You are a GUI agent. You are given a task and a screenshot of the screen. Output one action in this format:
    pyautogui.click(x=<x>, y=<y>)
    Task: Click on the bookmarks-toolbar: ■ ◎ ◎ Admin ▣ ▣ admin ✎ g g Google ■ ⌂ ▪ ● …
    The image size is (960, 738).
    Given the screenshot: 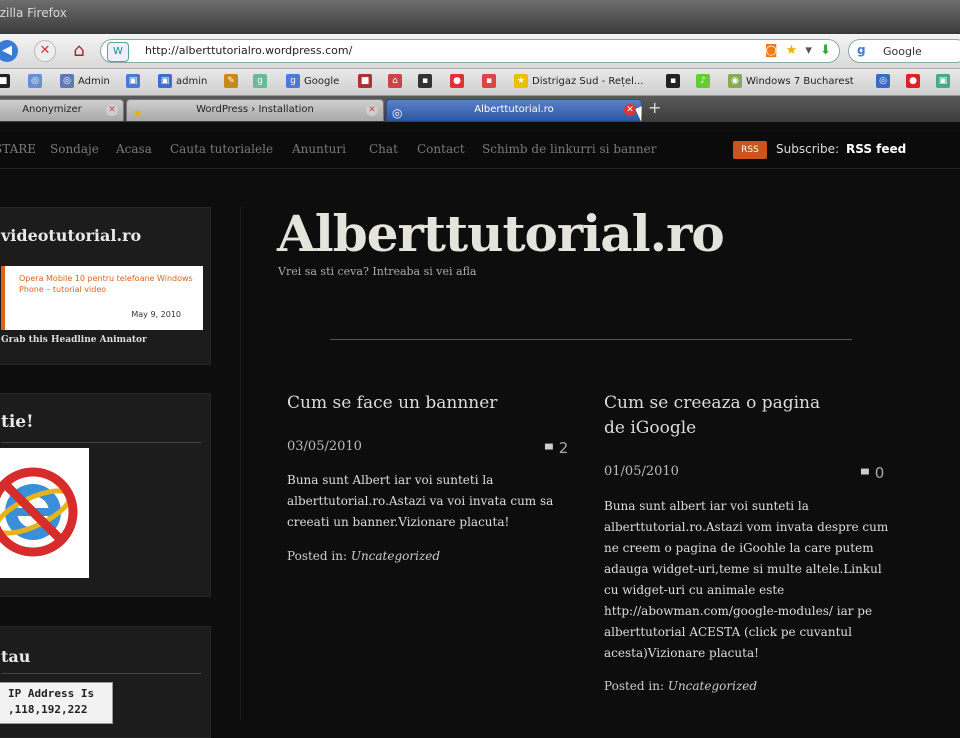 What is the action you would take?
    pyautogui.click(x=480, y=82)
    